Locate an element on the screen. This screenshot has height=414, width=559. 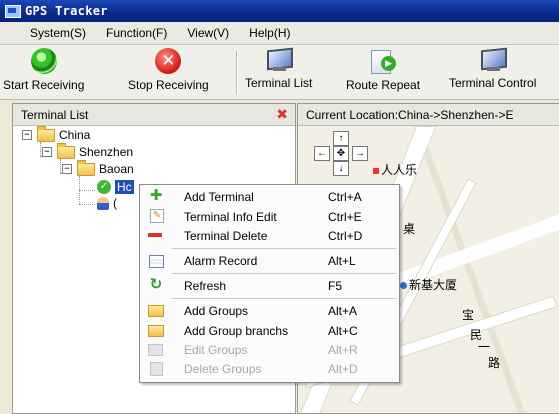
pan-left-button: ← is located at coordinates (322, 153).